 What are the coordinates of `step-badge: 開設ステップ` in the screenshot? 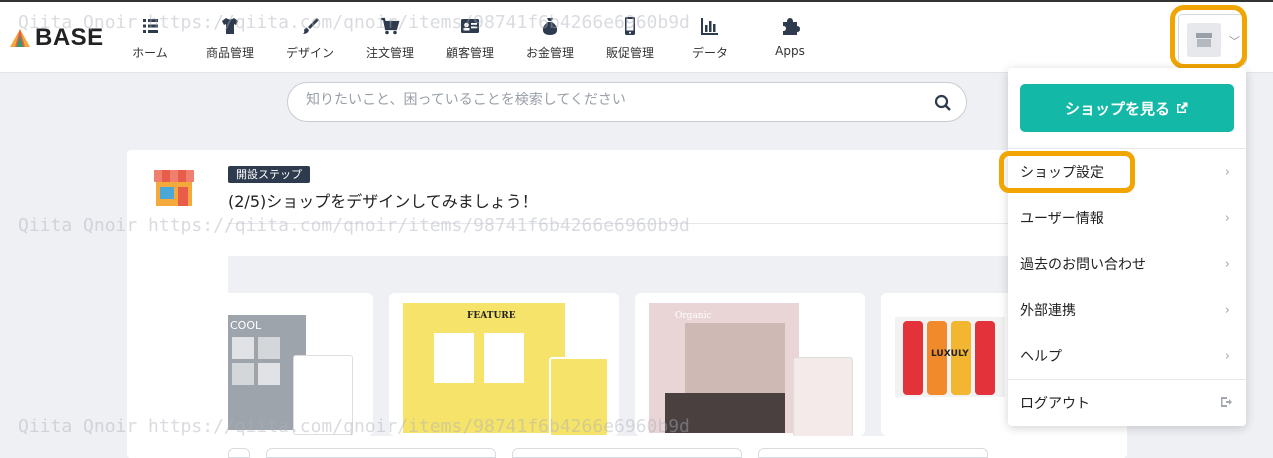 It's located at (269, 174).